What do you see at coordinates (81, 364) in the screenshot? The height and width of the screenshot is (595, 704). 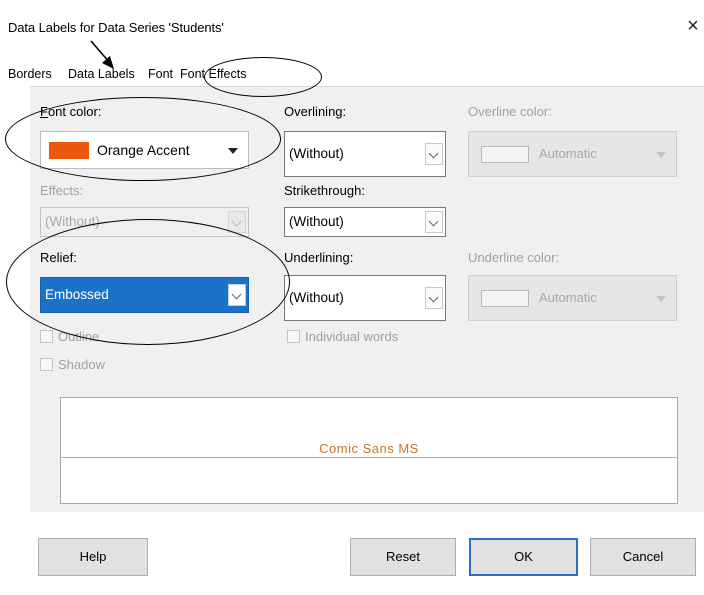 I see `shadow-label: Shadow` at bounding box center [81, 364].